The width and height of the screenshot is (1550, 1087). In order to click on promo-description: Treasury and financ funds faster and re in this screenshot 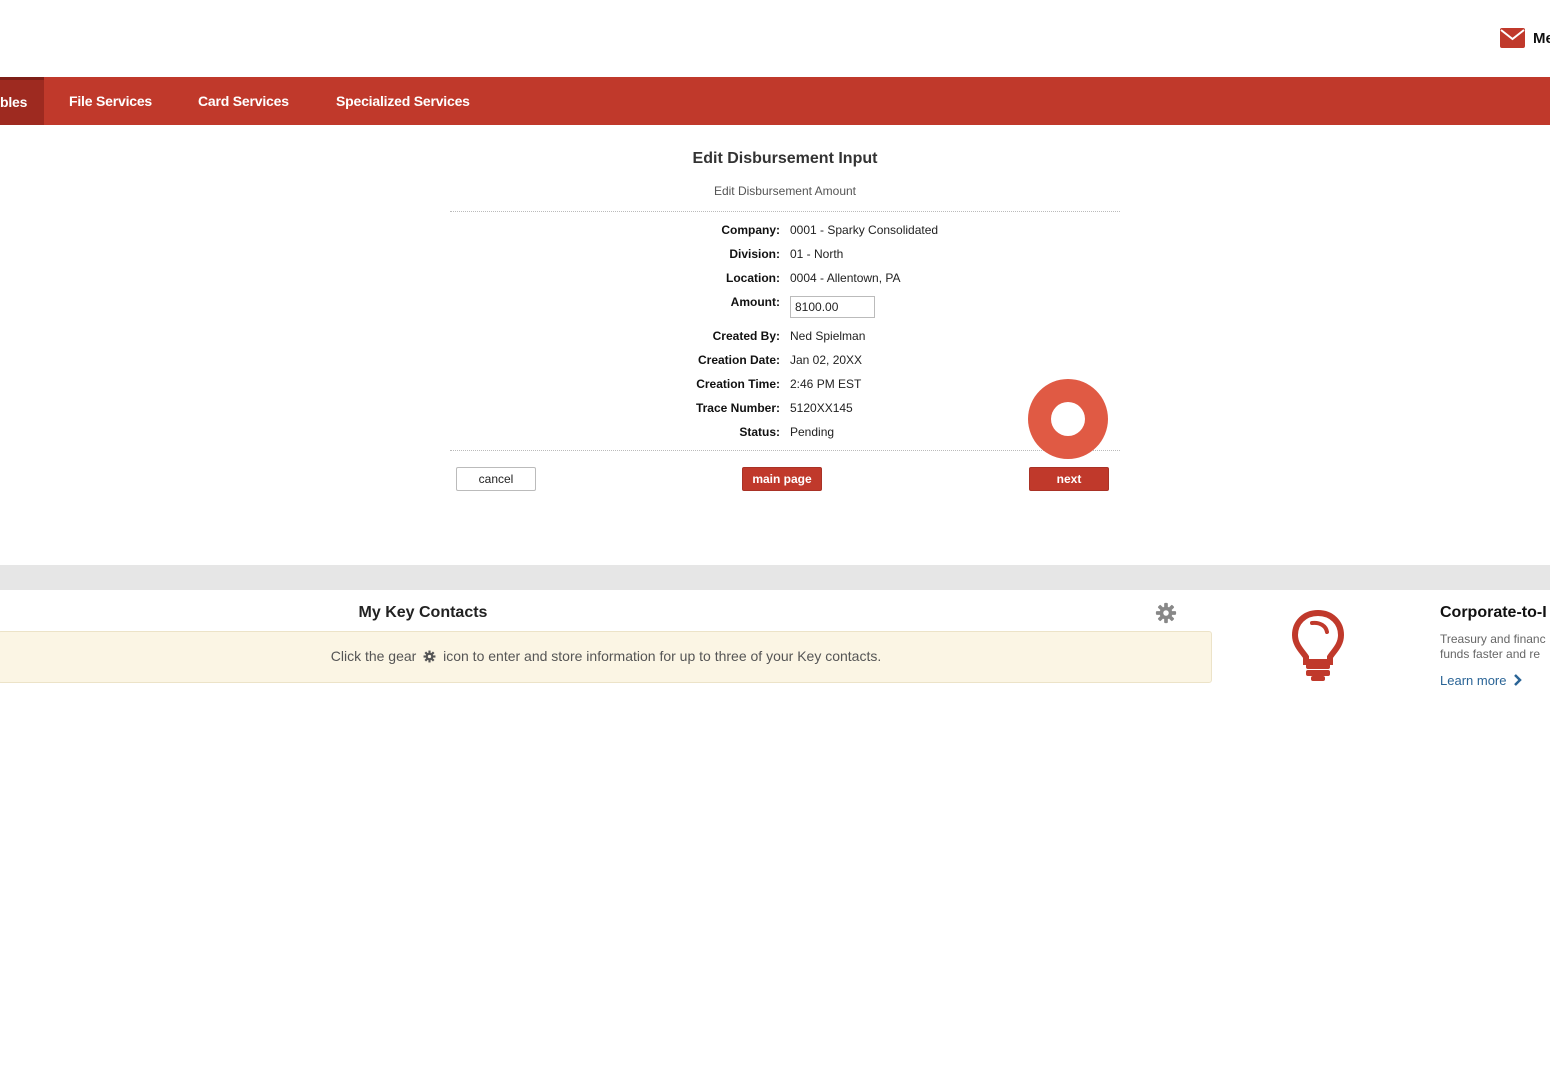, I will do `click(1495, 647)`.